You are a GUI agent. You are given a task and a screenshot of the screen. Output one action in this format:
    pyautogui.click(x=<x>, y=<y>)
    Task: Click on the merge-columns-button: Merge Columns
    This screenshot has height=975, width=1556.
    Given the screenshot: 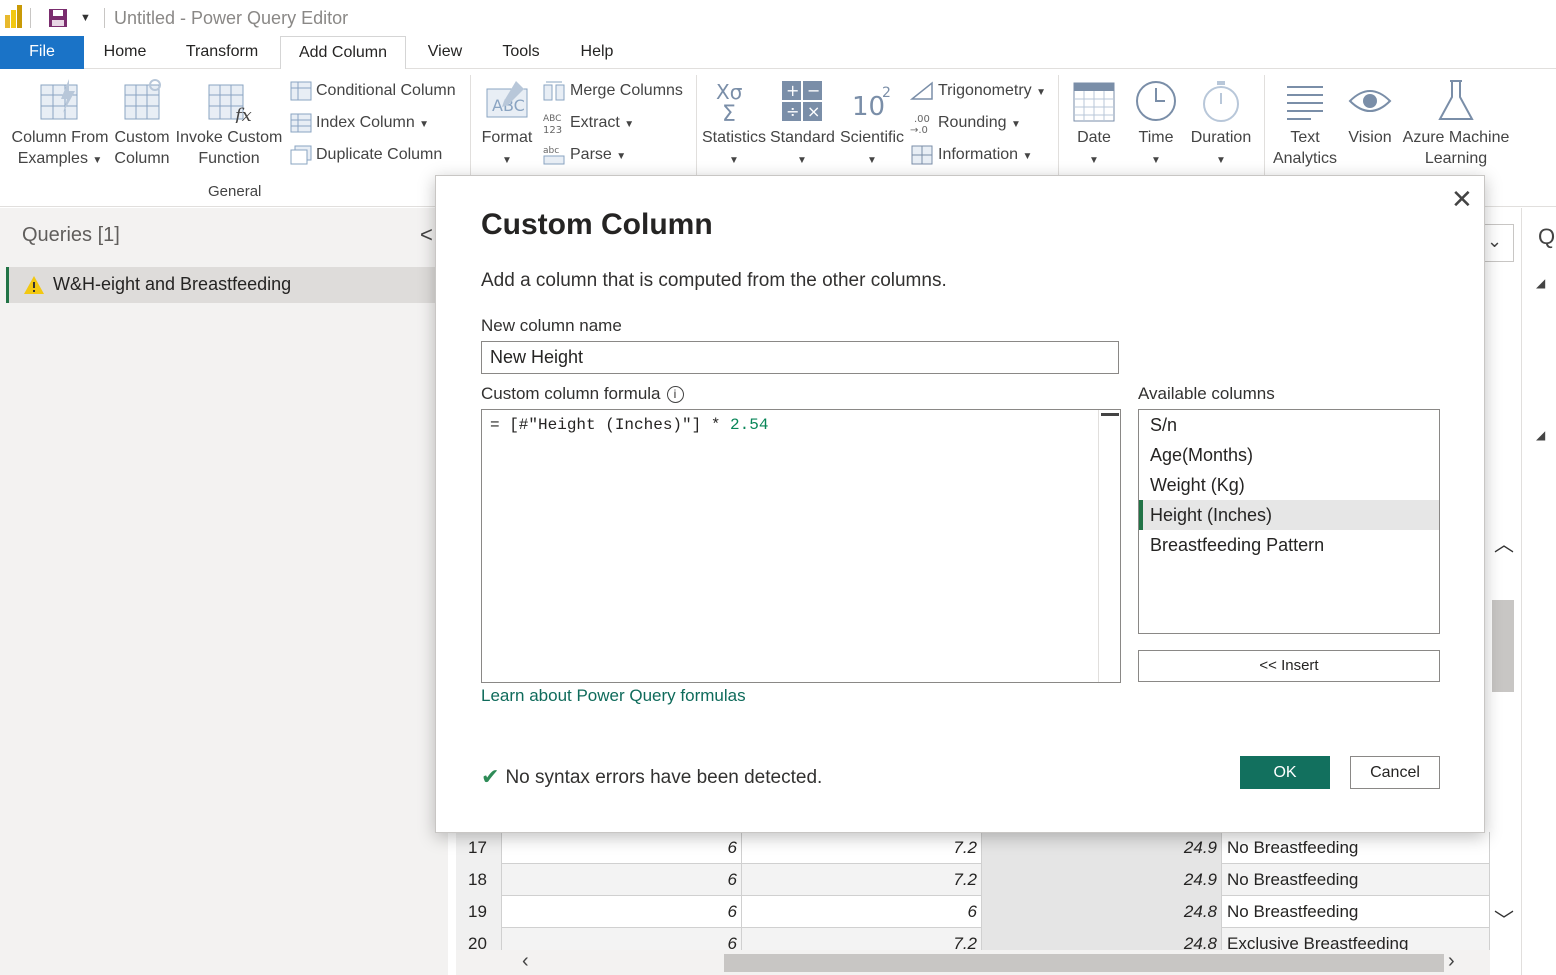 What is the action you would take?
    pyautogui.click(x=612, y=91)
    